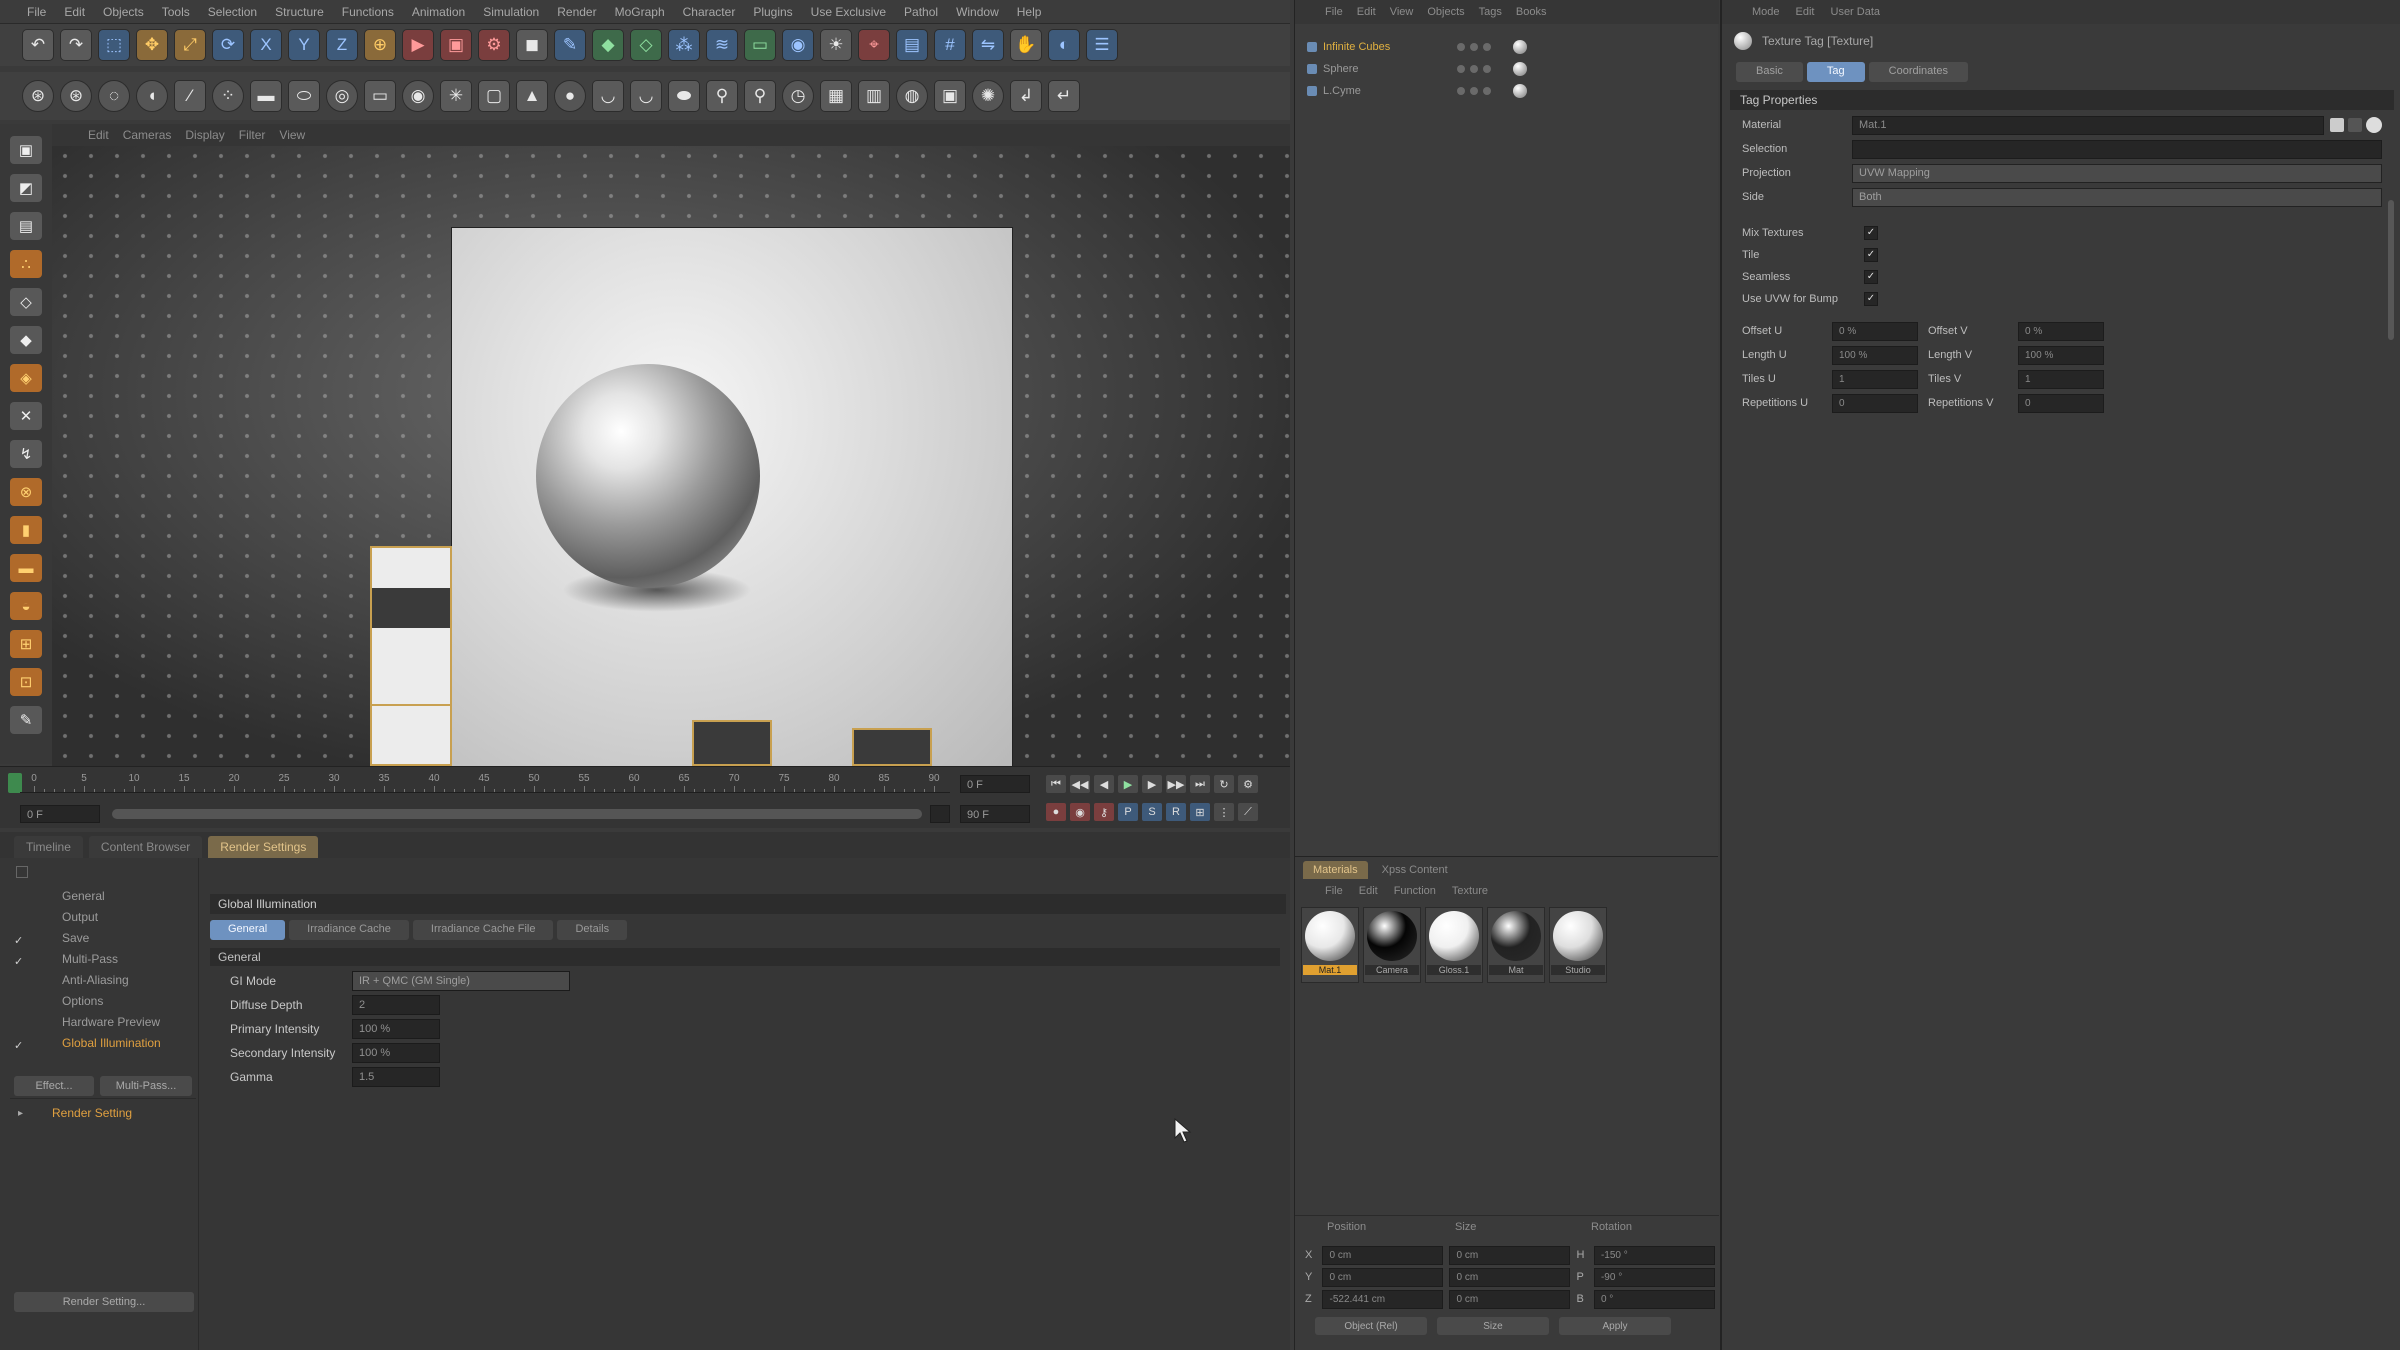 This screenshot has height=1350, width=2400. Describe the element at coordinates (190, 45) in the screenshot. I see `scale-icon: ⤢` at that location.